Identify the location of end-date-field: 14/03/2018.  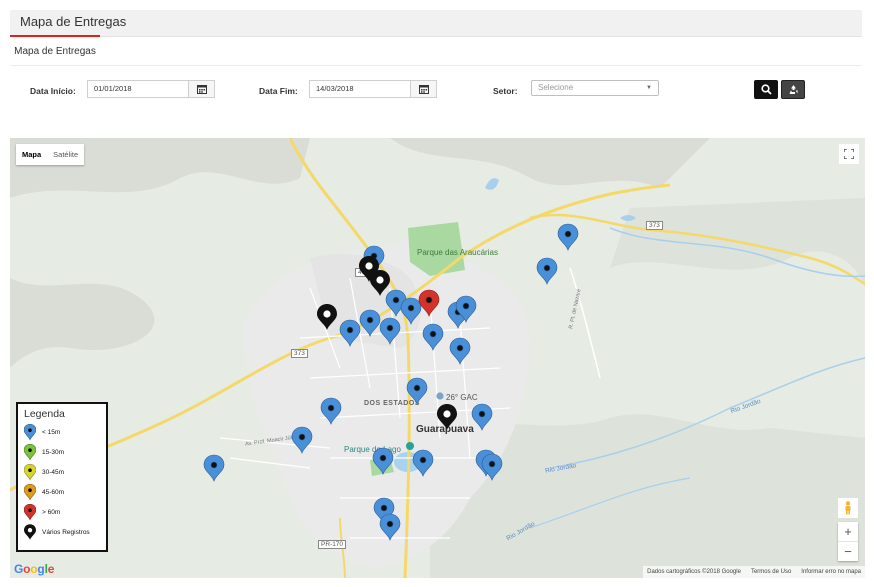
(373, 89).